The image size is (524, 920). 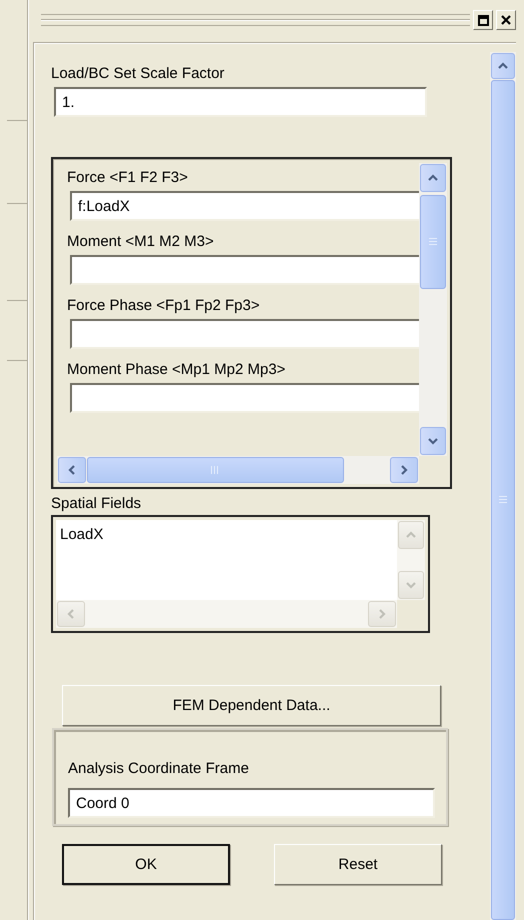 I want to click on title-grip-drawing, so click(x=255, y=20).